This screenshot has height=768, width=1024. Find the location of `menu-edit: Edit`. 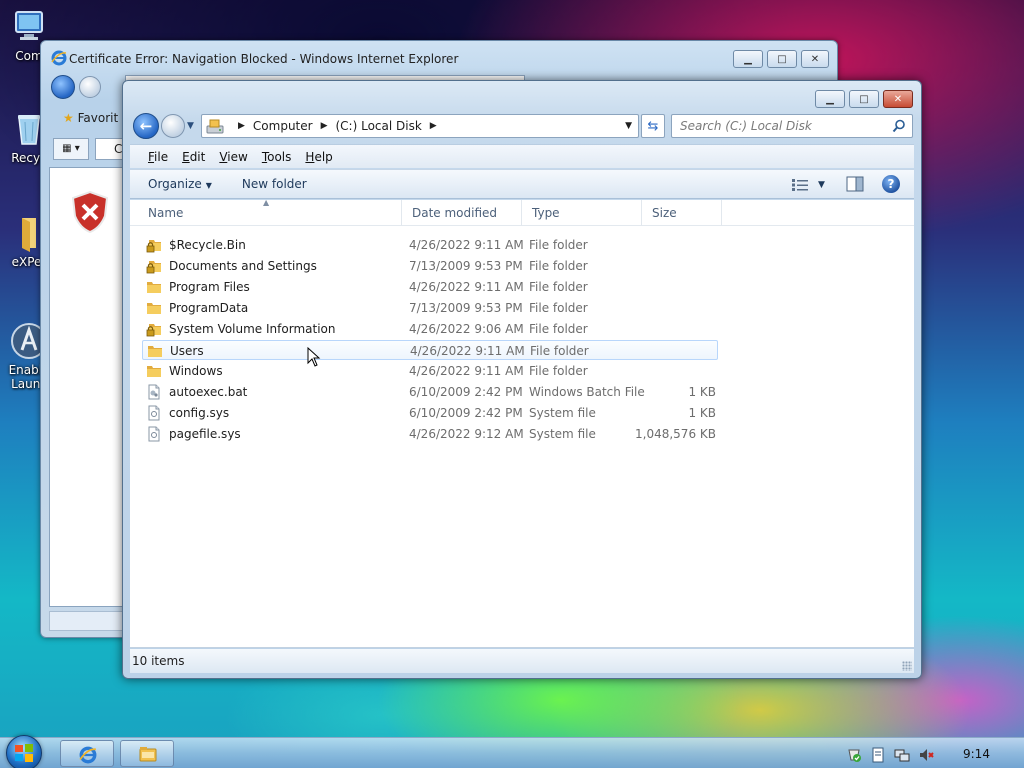

menu-edit: Edit is located at coordinates (193, 157).